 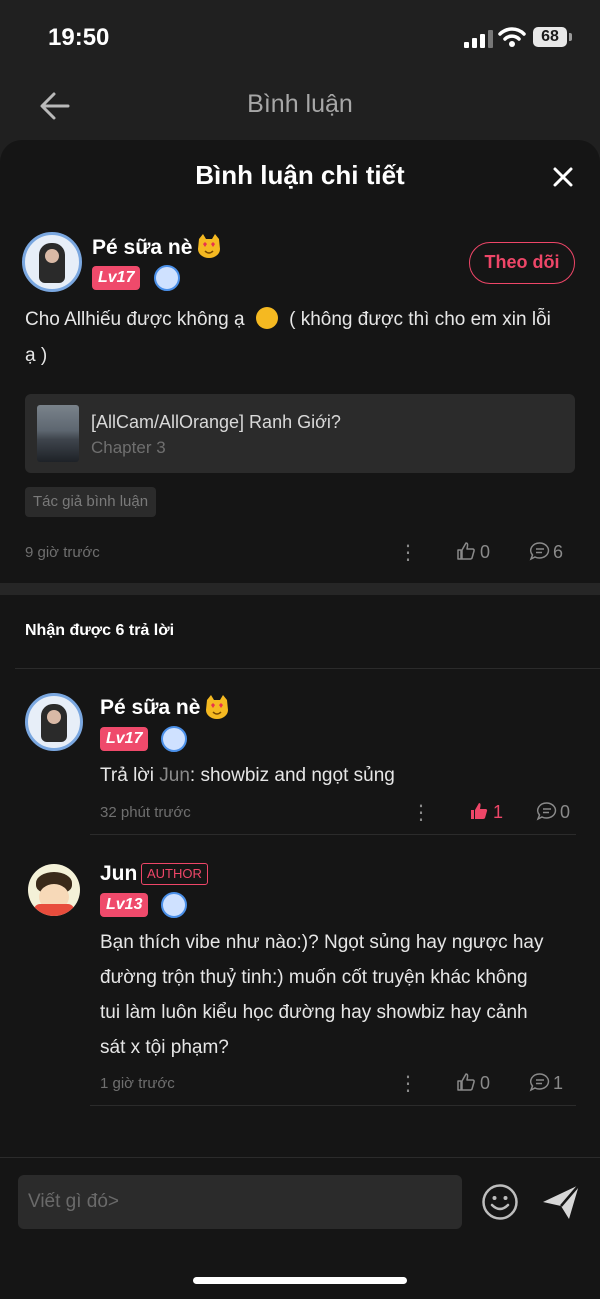 What do you see at coordinates (300, 1280) in the screenshot?
I see `home-indicator` at bounding box center [300, 1280].